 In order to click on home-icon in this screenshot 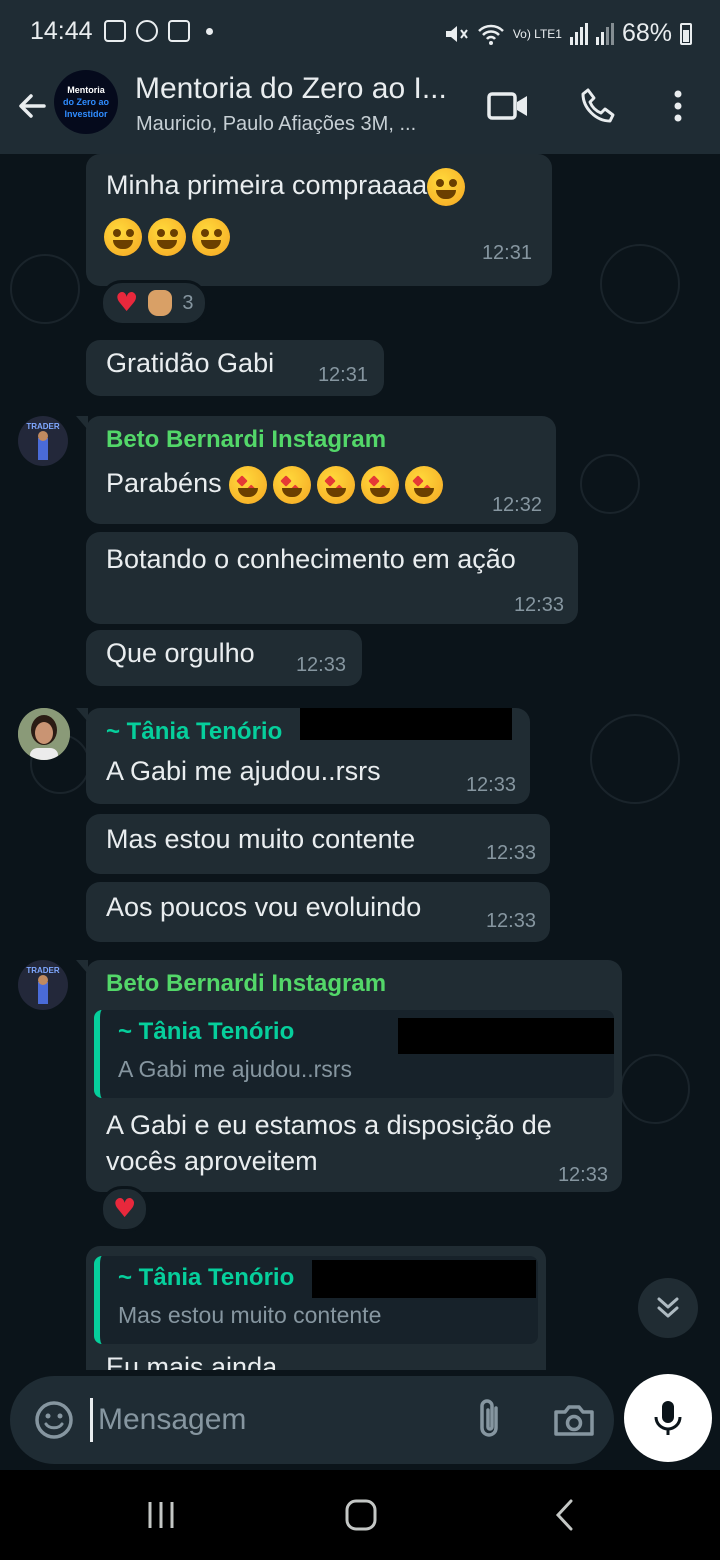, I will do `click(361, 1515)`.